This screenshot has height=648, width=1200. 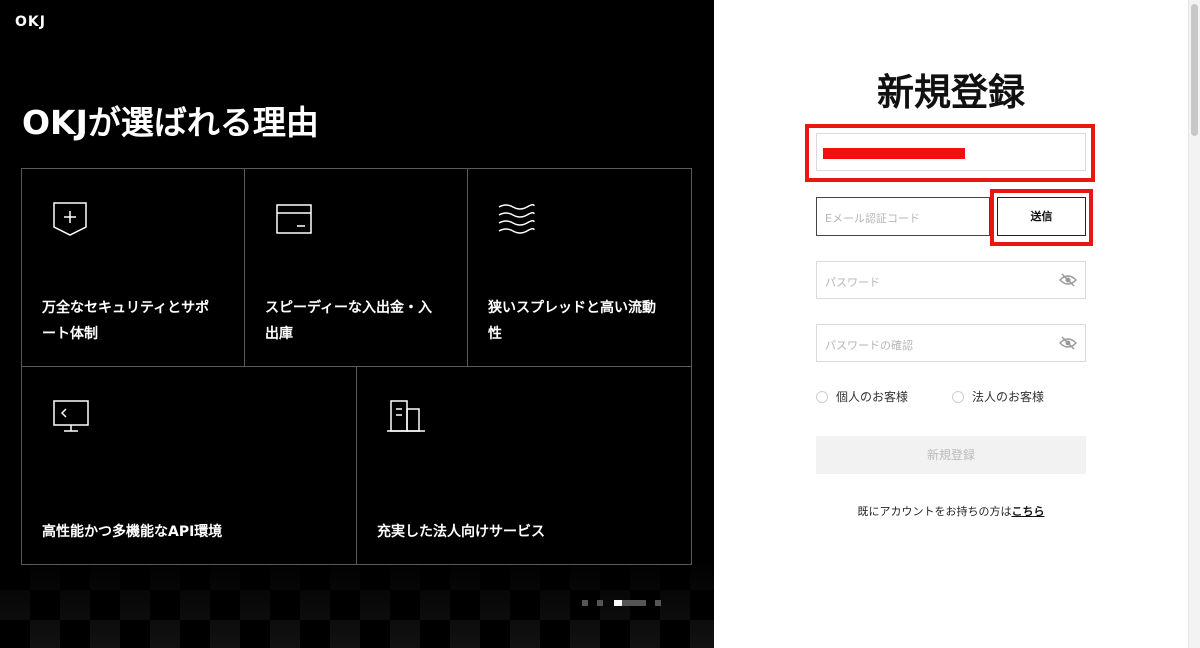 I want to click on scroll-thumb, so click(x=1194, y=70).